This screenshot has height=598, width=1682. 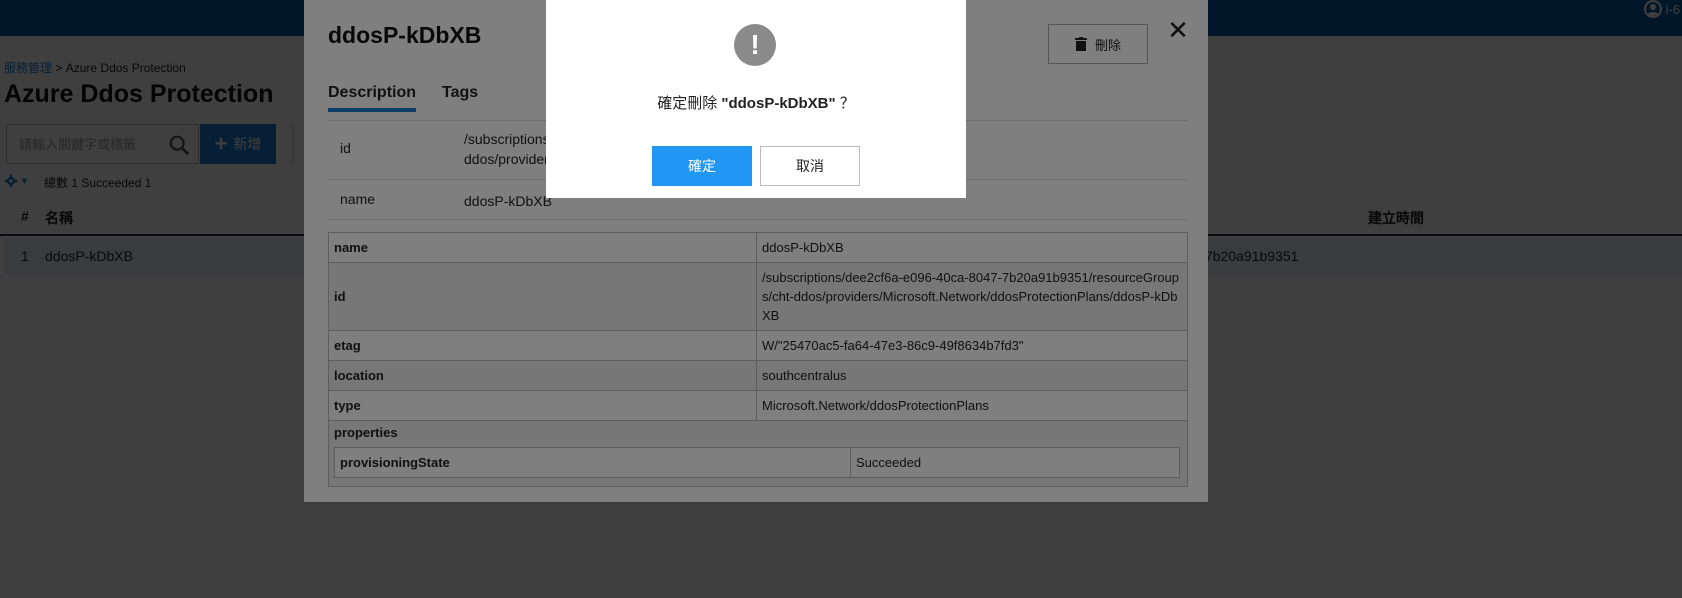 What do you see at coordinates (687, 103) in the screenshot?
I see `confirm-message-prefix: 確定刪除` at bounding box center [687, 103].